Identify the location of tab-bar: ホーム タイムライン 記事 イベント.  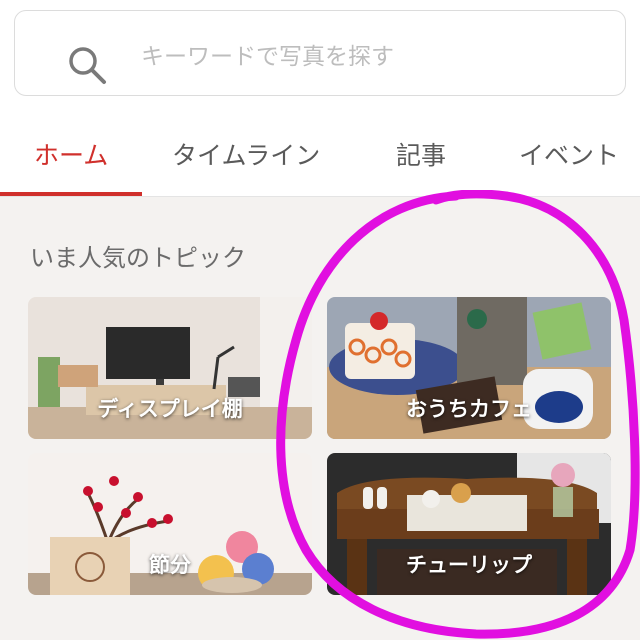
(320, 157).